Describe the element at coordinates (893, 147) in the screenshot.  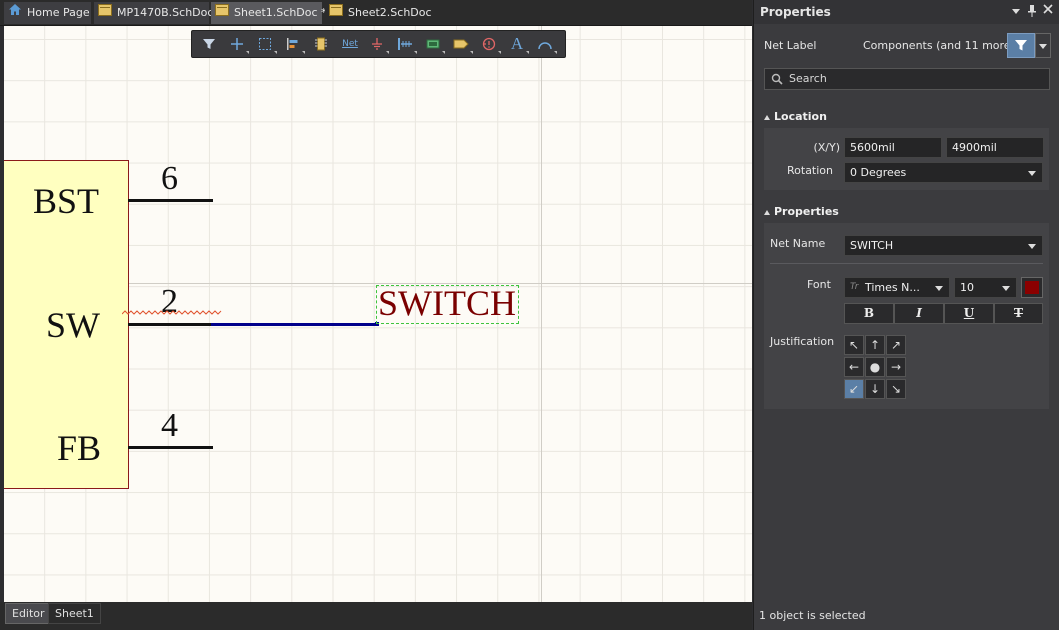
I see `x-field: 5600mil` at that location.